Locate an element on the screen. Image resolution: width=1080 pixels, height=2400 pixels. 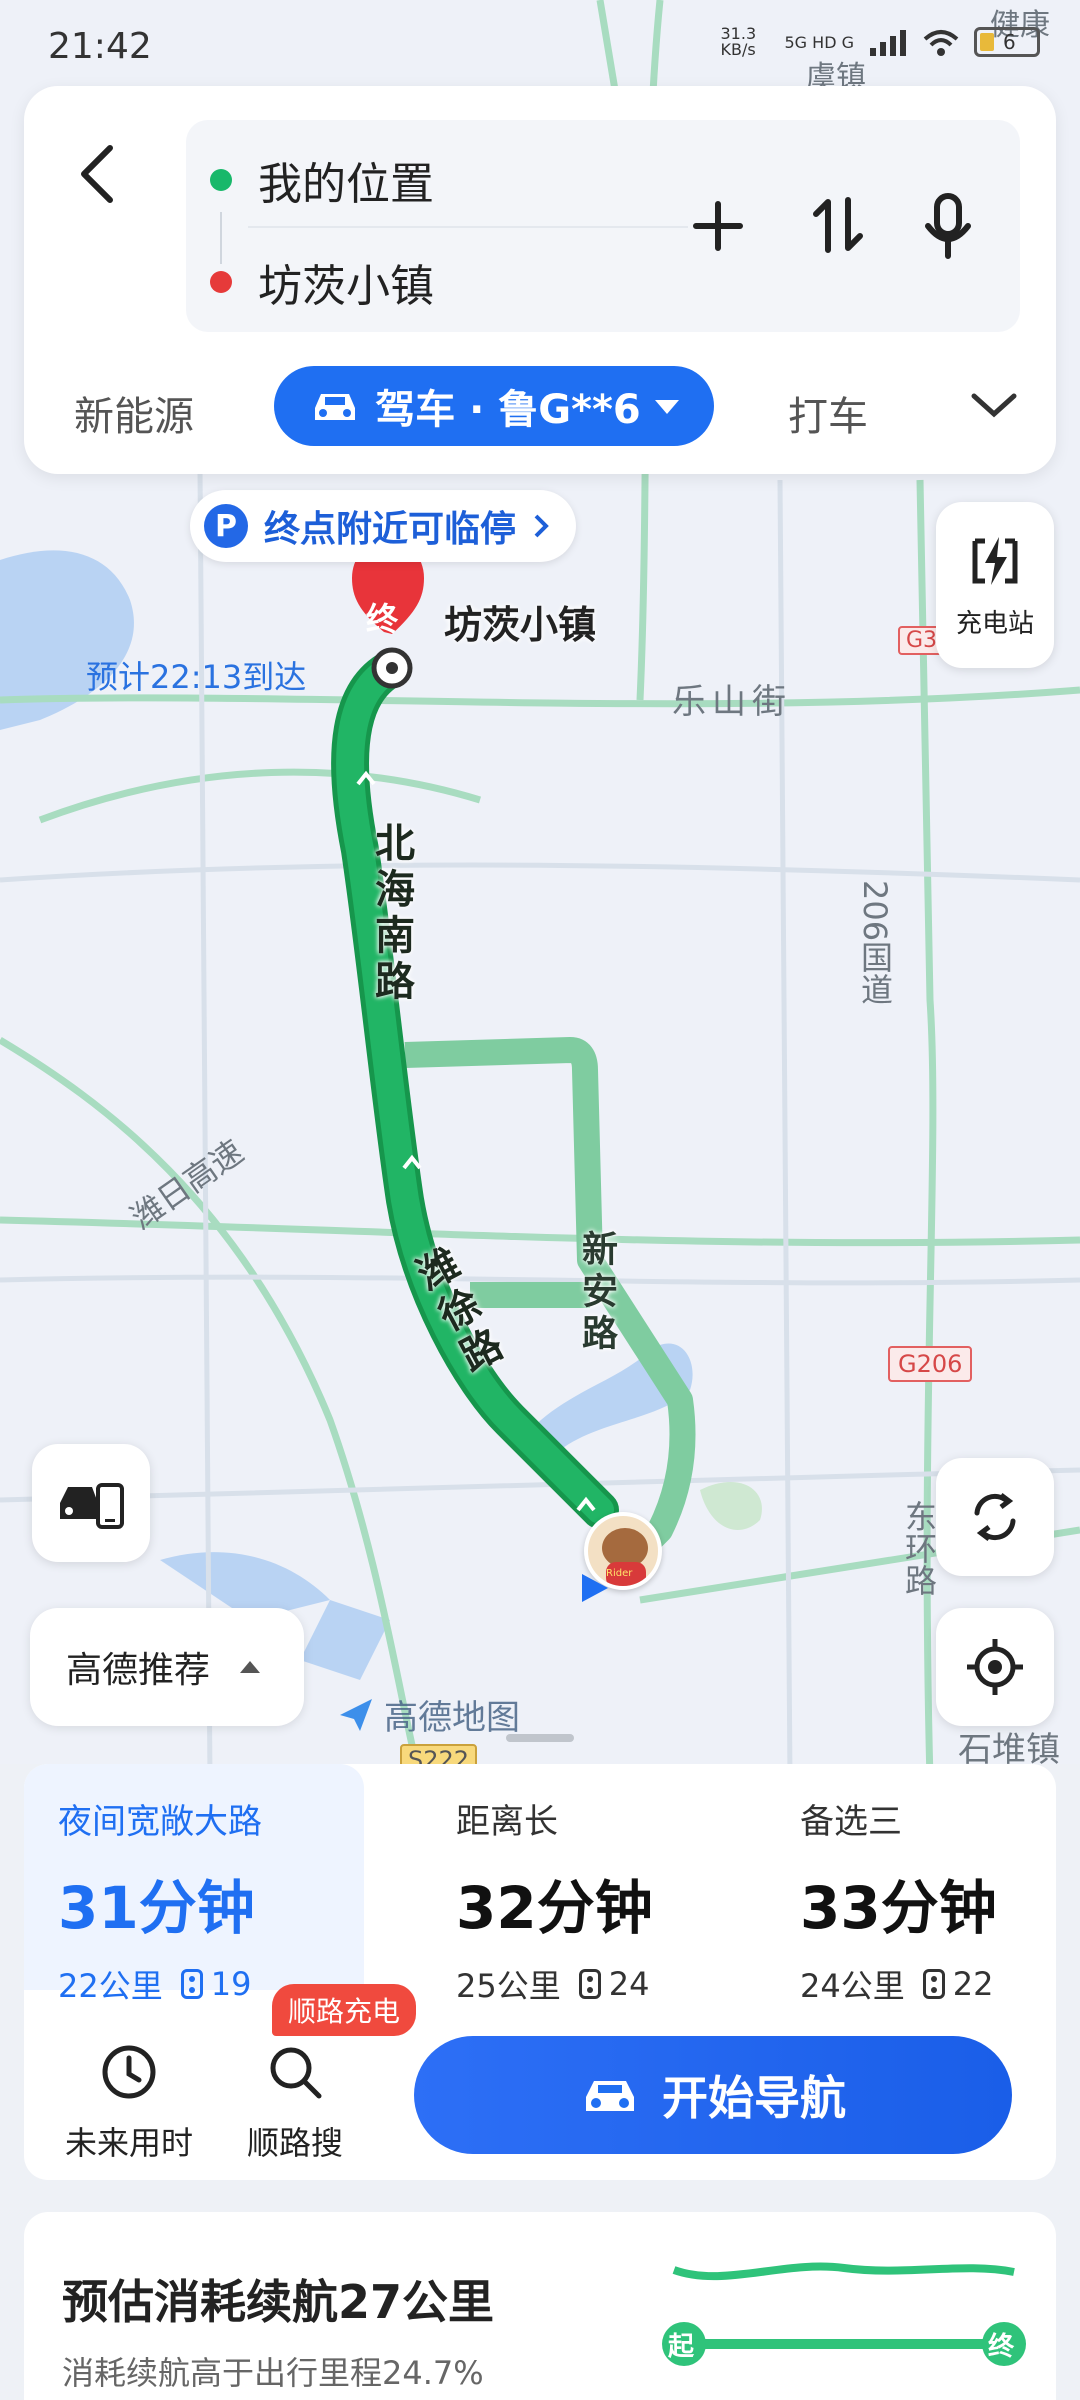
route-option-time: 32分钟 is located at coordinates (554, 1908).